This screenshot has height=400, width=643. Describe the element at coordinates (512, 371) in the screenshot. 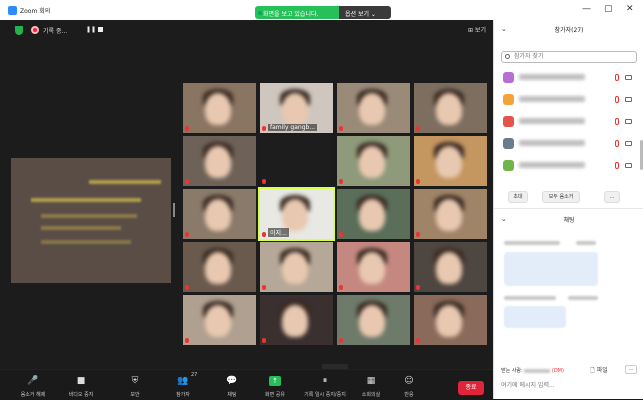

I see `chat-to-label: 받는 사람:` at that location.